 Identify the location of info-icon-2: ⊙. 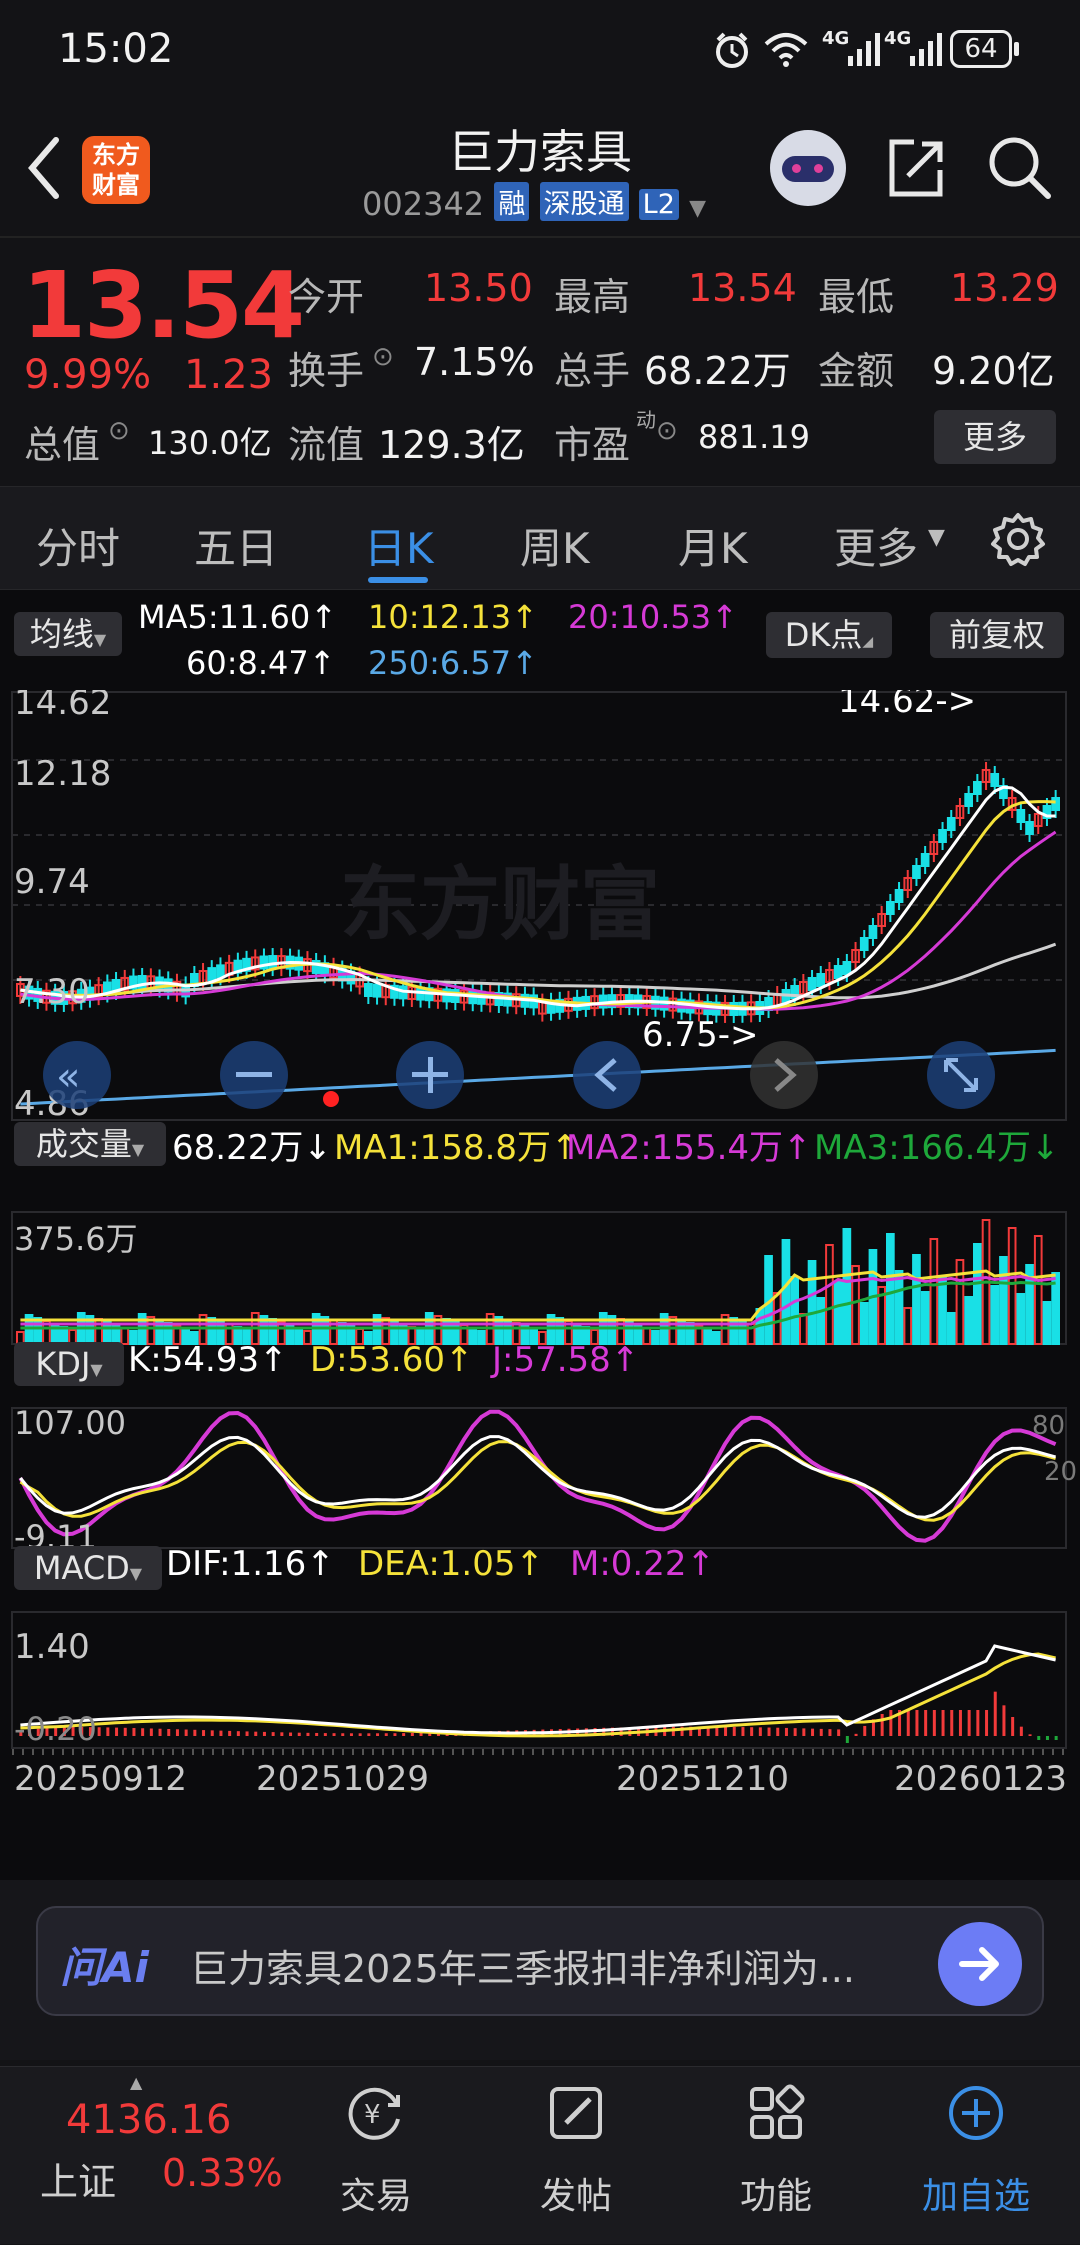
(119, 431).